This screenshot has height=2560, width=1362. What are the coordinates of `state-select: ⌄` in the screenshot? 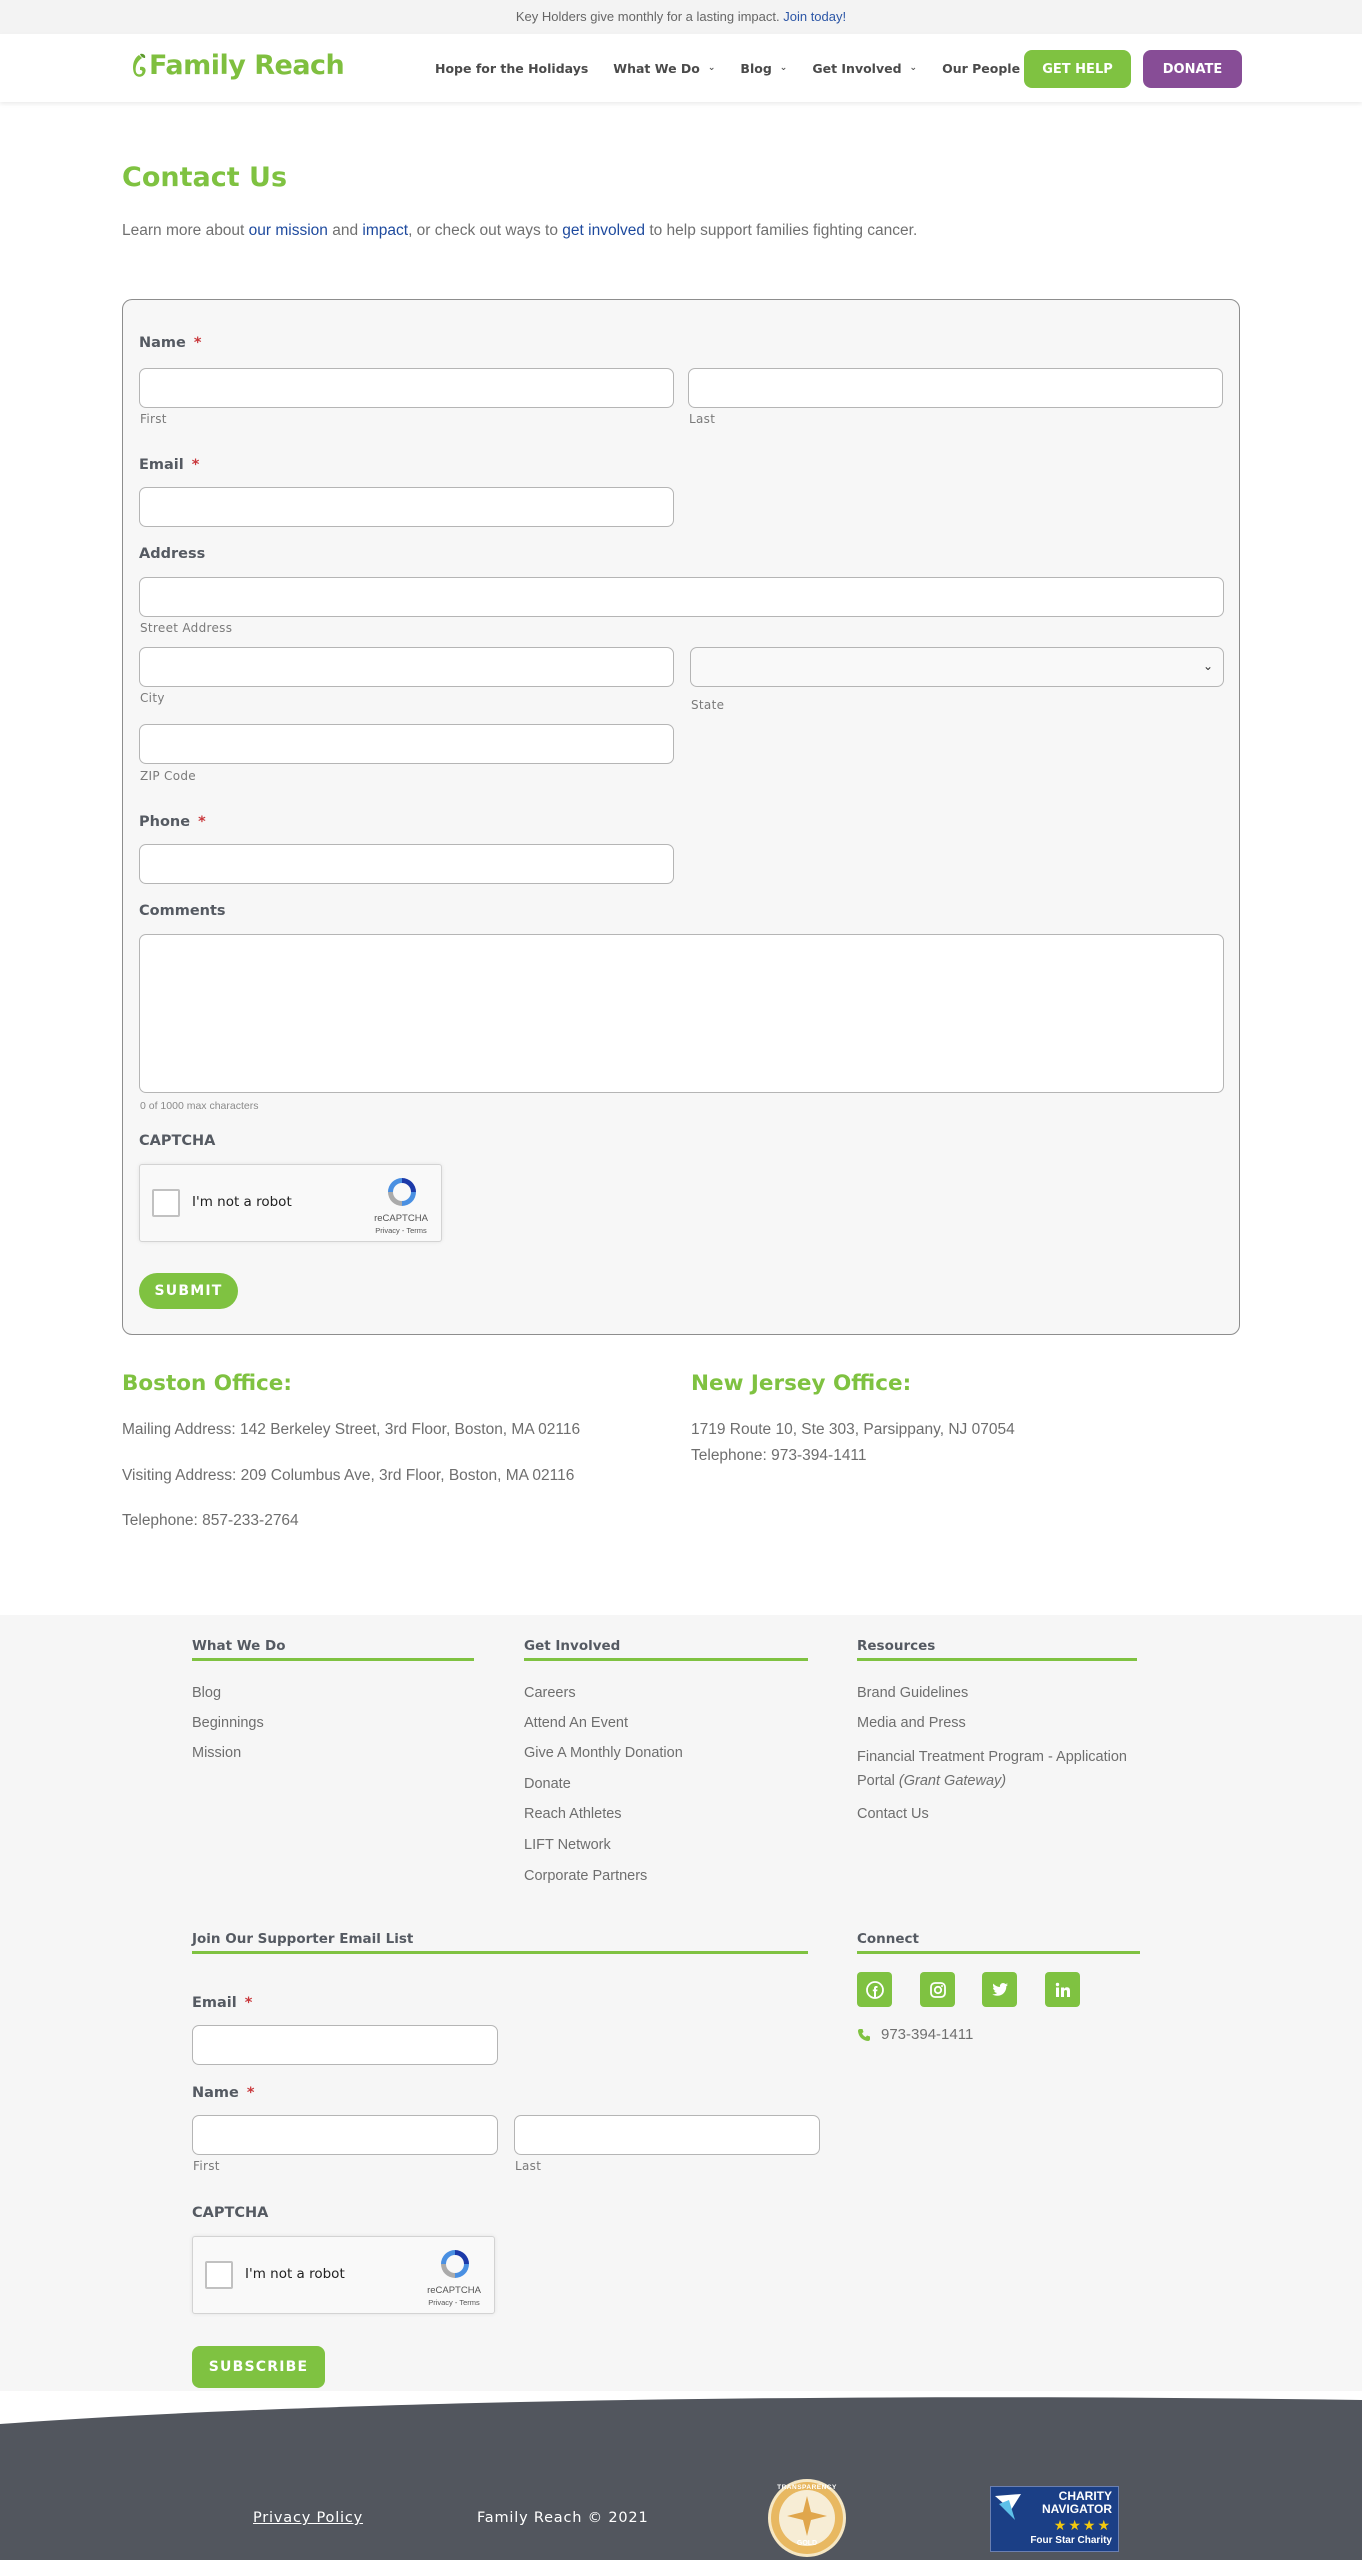 It's located at (957, 667).